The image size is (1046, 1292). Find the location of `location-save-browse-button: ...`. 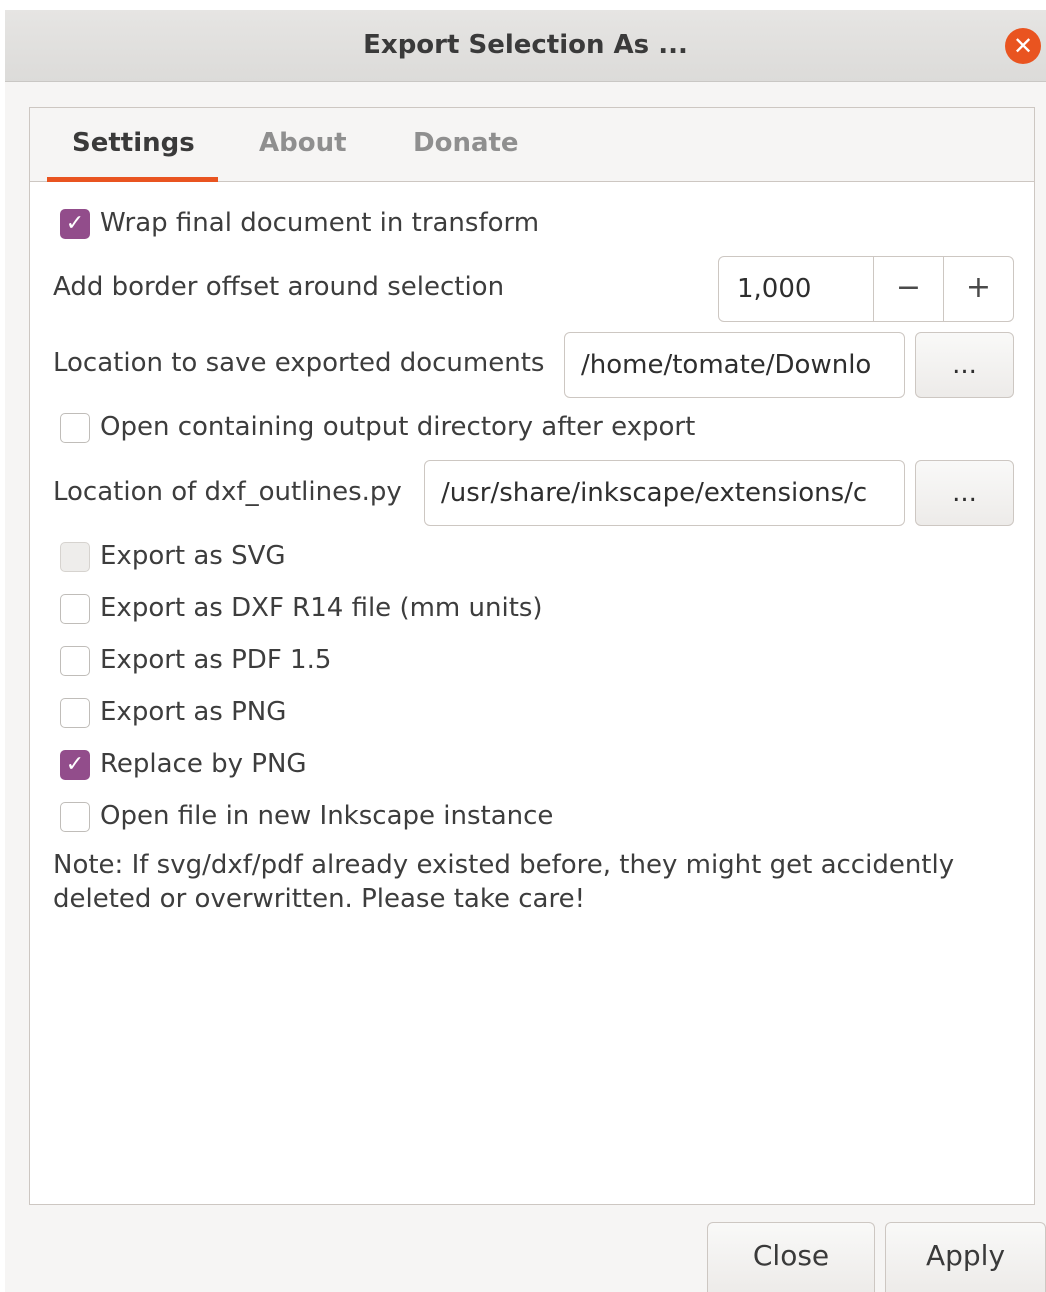

location-save-browse-button: ... is located at coordinates (964, 365).